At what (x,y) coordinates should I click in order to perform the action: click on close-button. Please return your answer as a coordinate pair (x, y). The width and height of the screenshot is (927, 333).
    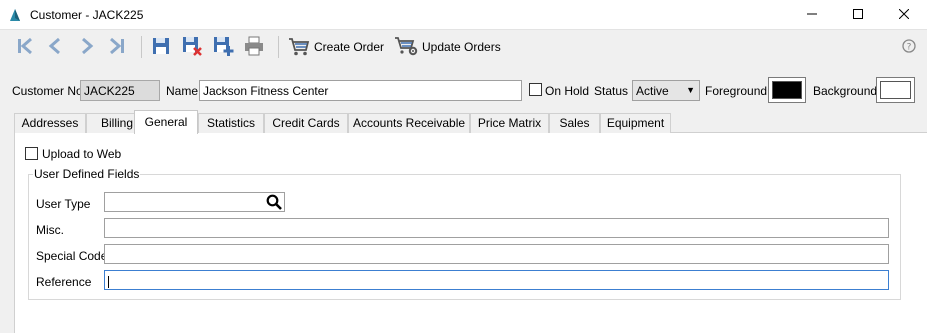
    Looking at the image, I should click on (904, 15).